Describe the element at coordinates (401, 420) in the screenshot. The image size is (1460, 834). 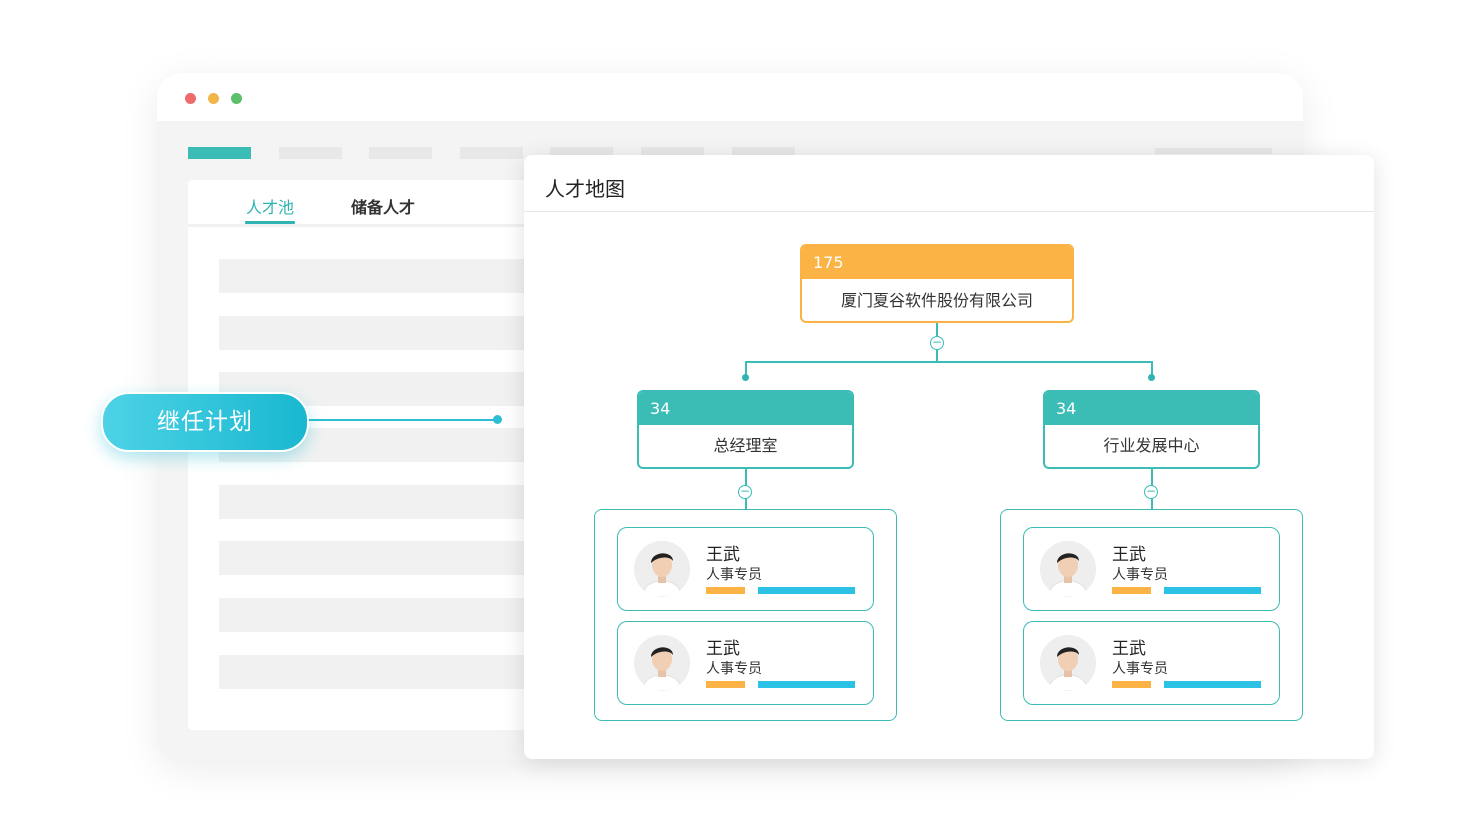
I see `callout-connector-line` at that location.